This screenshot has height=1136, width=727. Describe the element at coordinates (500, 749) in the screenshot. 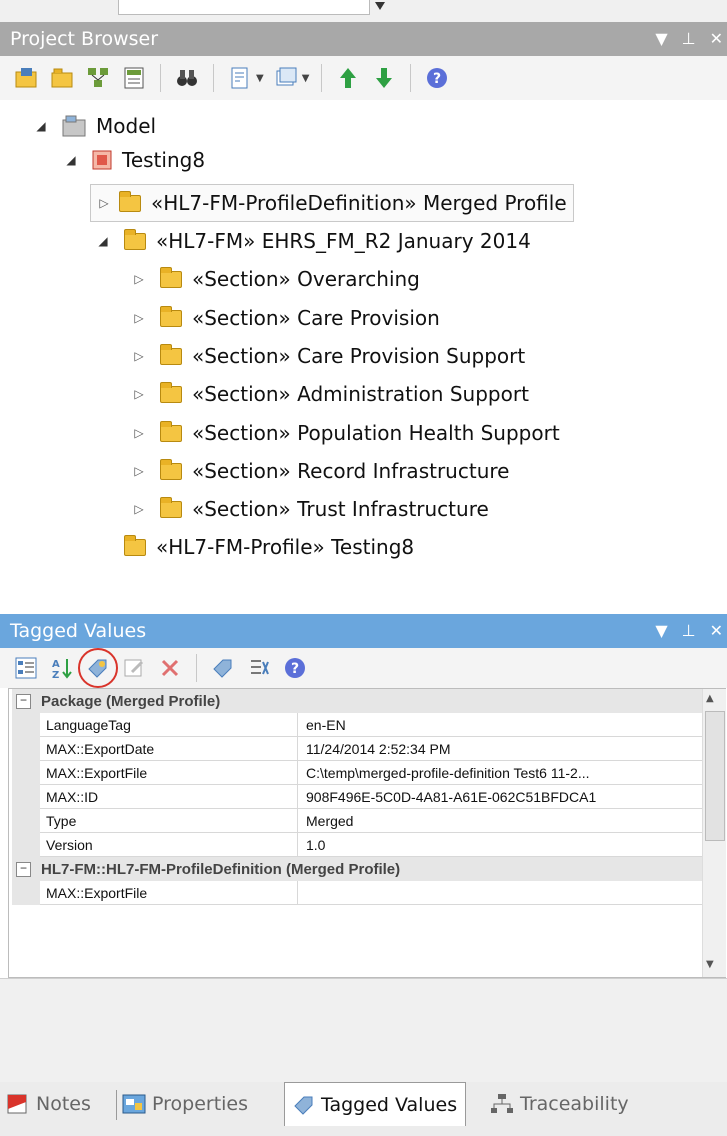

I see `tag-value: 11/24/2014 2:52:34 PM` at that location.